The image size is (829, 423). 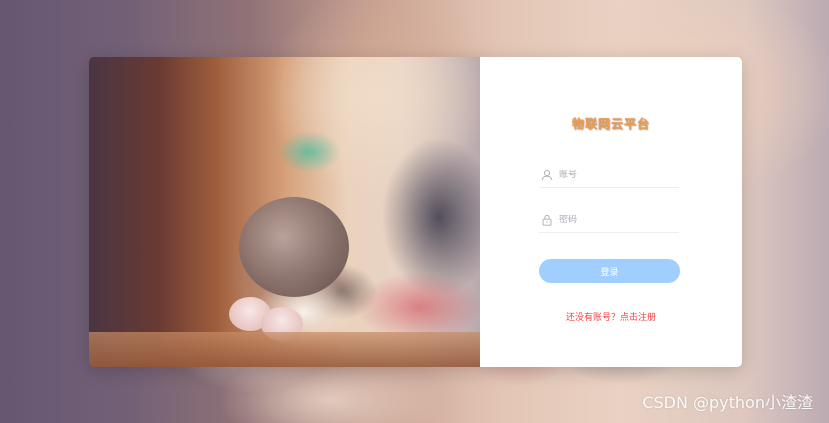 What do you see at coordinates (727, 402) in the screenshot?
I see `csdn-watermark: CSDN @python小渣渣` at bounding box center [727, 402].